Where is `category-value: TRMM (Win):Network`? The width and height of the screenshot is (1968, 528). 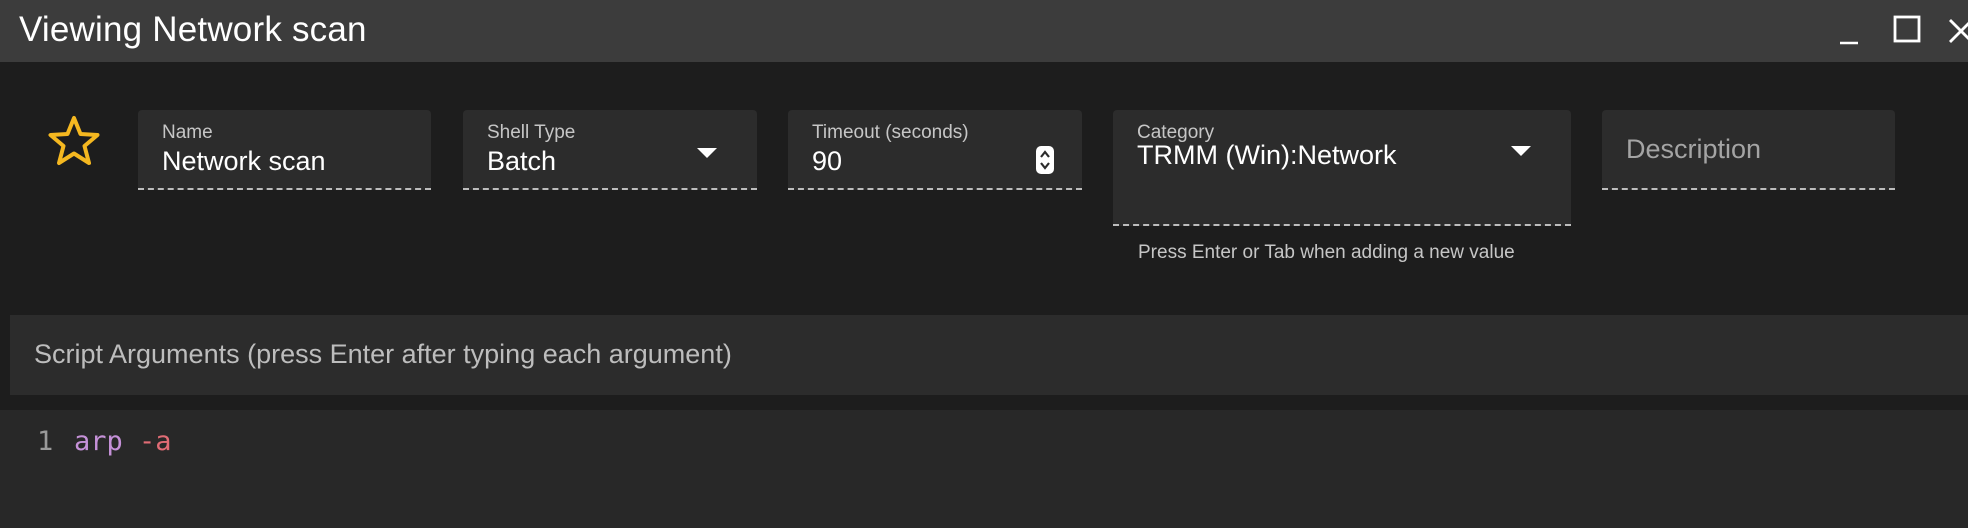
category-value: TRMM (Win):Network is located at coordinates (1267, 155).